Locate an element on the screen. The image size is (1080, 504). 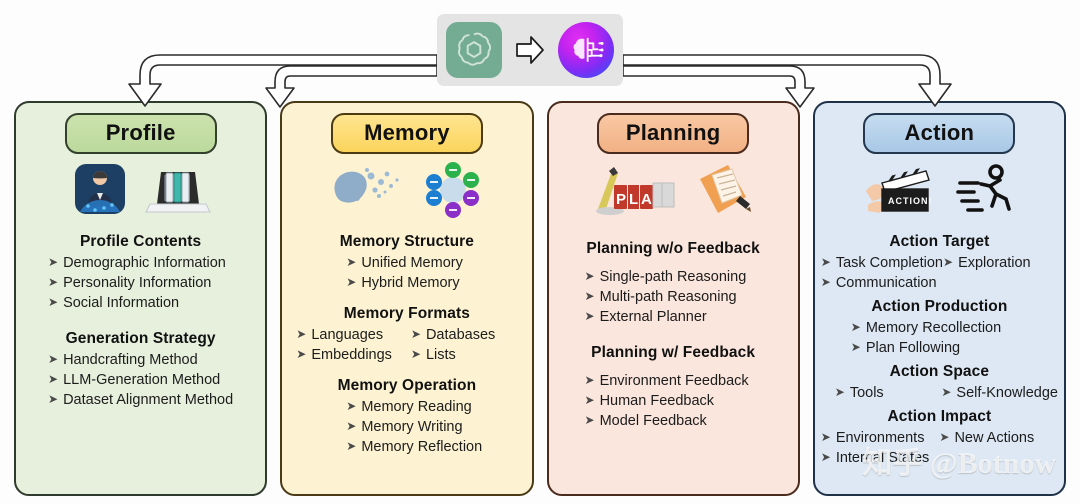
list-item: ➤ New Actions is located at coordinates (998, 438).